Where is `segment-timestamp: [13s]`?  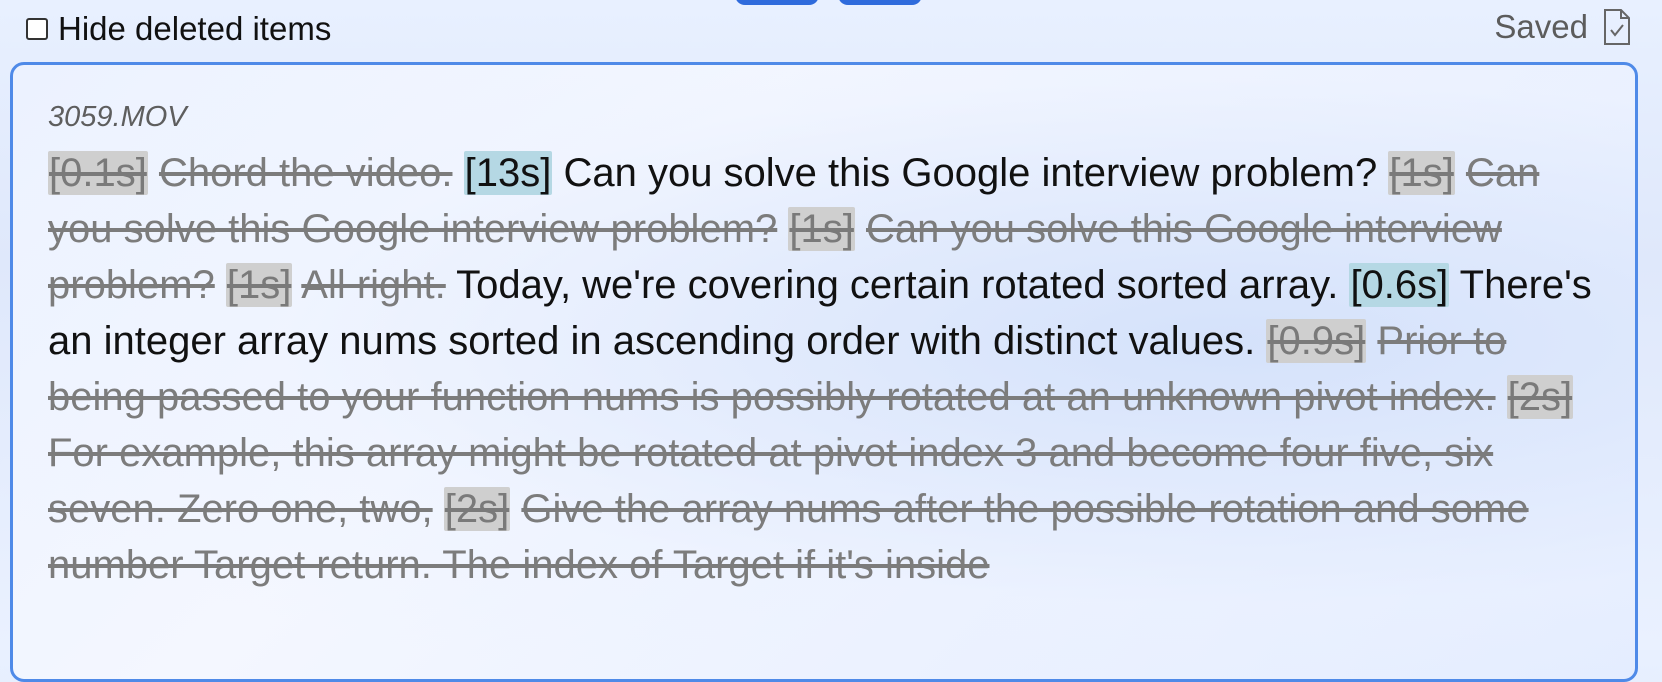
segment-timestamp: [13s] is located at coordinates (508, 173).